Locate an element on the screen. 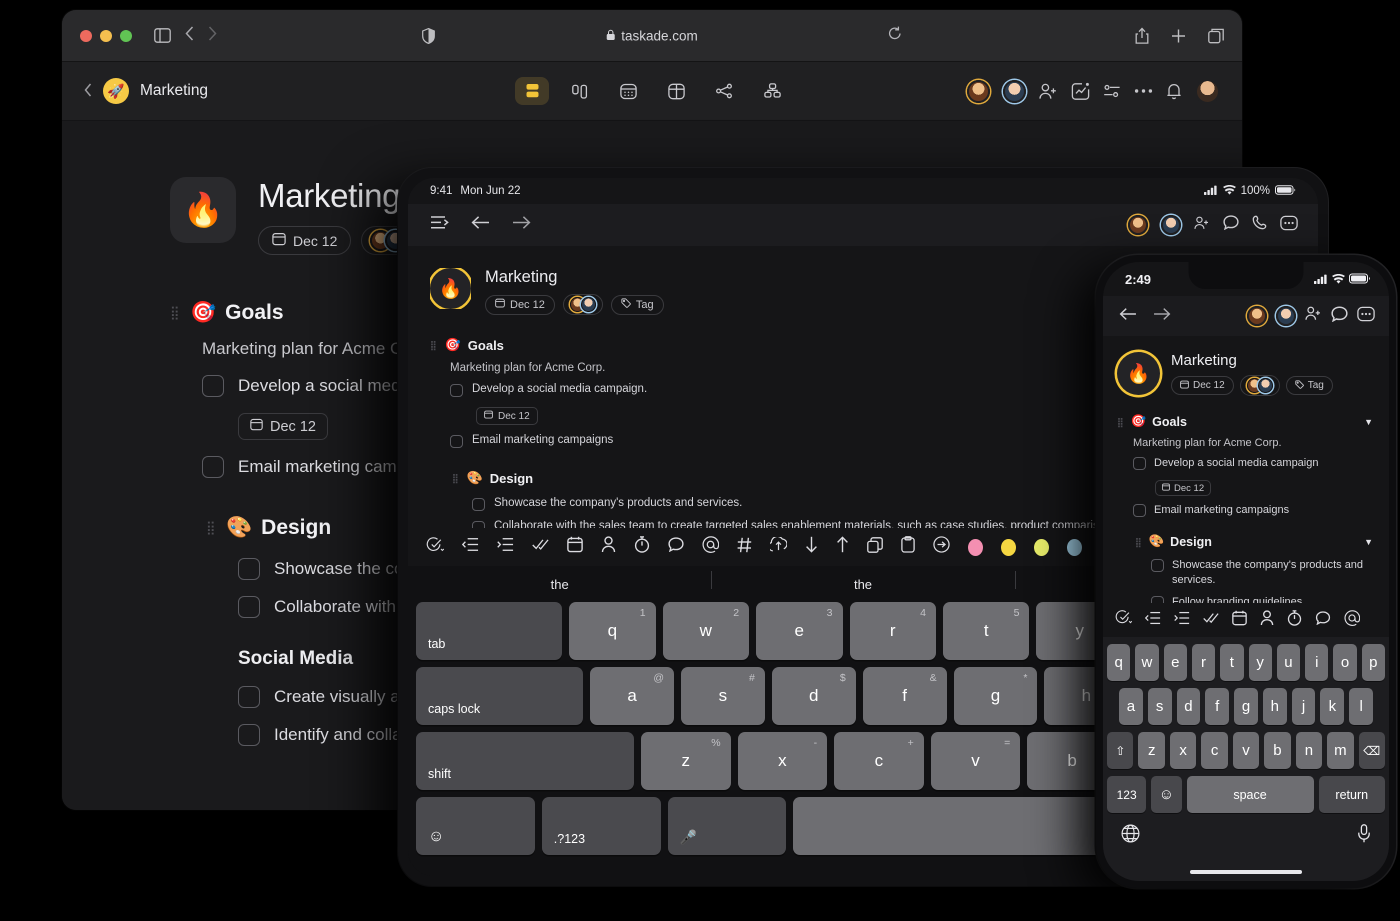  browser-right-actions is located at coordinates (1179, 35).